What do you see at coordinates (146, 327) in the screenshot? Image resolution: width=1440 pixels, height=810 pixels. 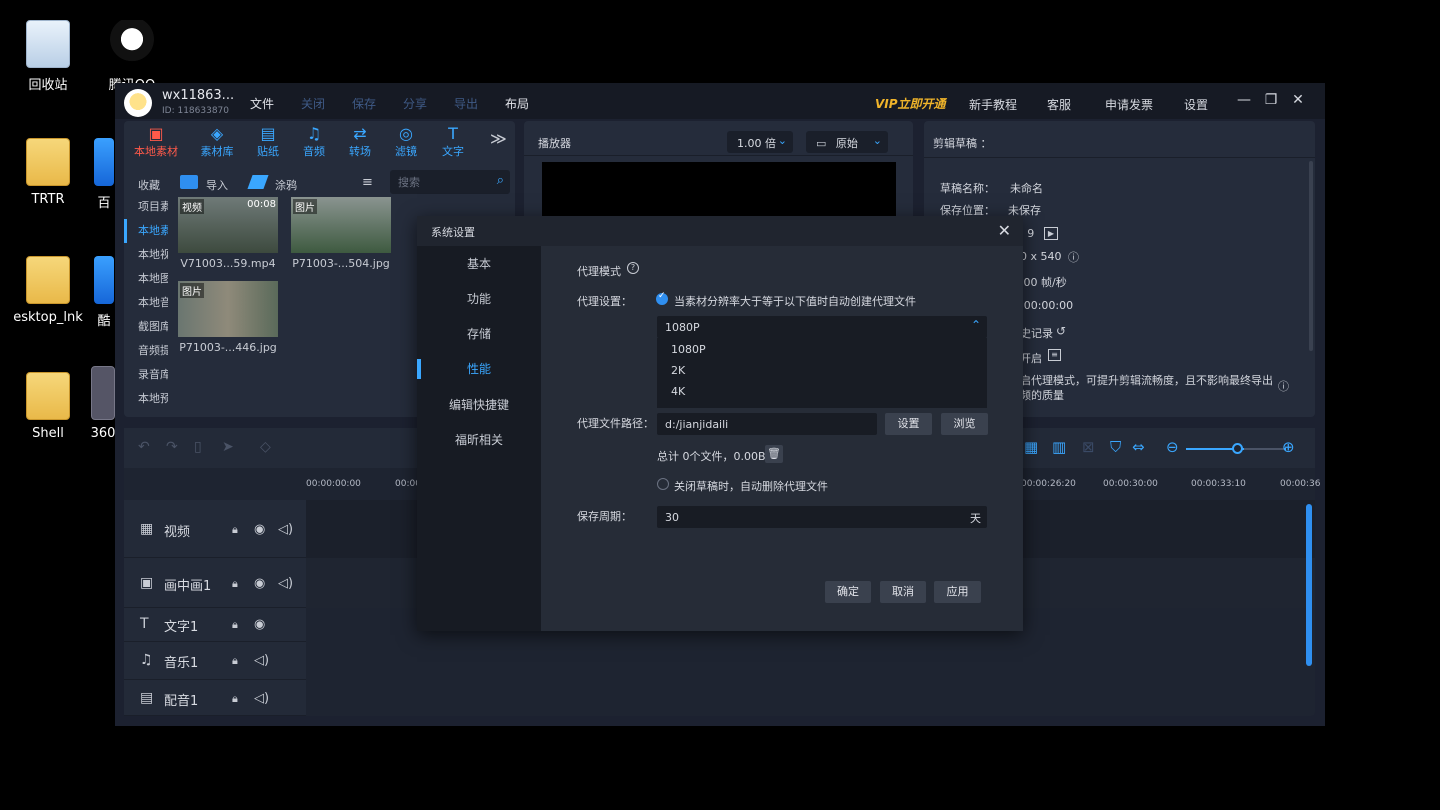 I see `sidebar-item: 截图库` at bounding box center [146, 327].